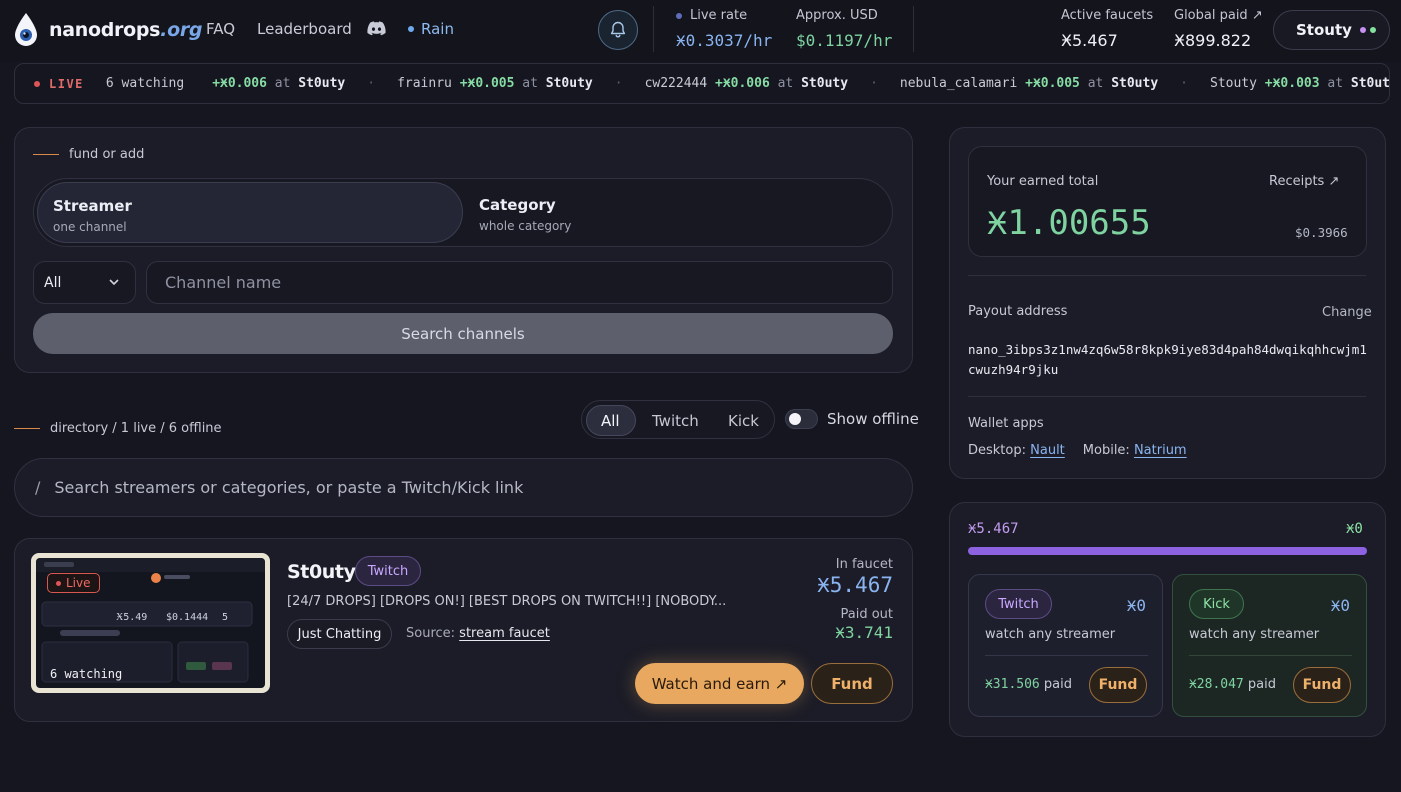 The image size is (1401, 792). What do you see at coordinates (864, 564) in the screenshot?
I see `in-faucet-label: In faucet` at bounding box center [864, 564].